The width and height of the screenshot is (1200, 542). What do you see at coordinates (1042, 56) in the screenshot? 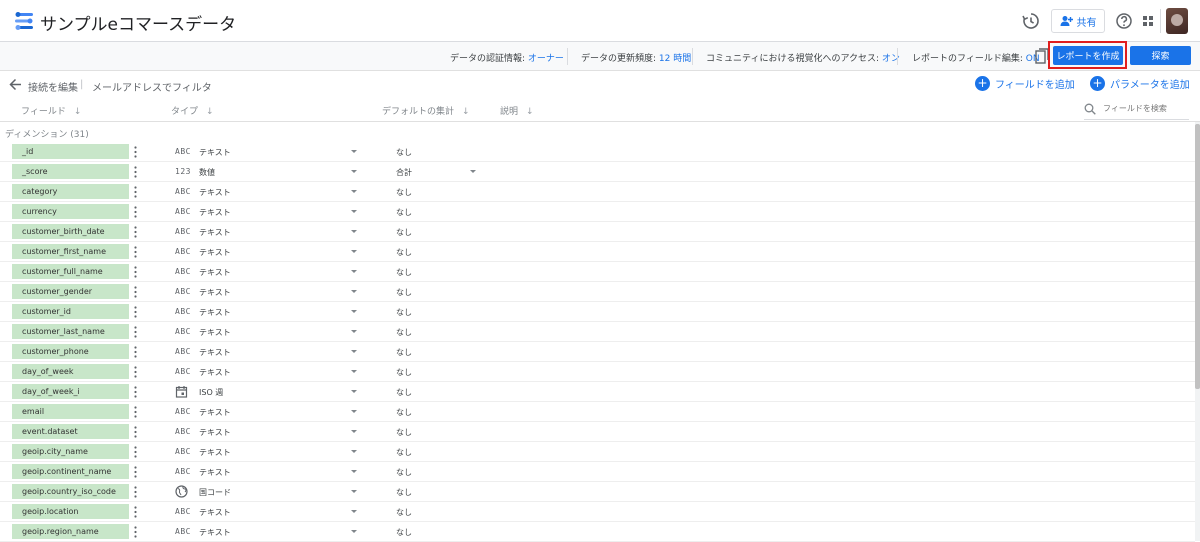
I see `copy-icon` at bounding box center [1042, 56].